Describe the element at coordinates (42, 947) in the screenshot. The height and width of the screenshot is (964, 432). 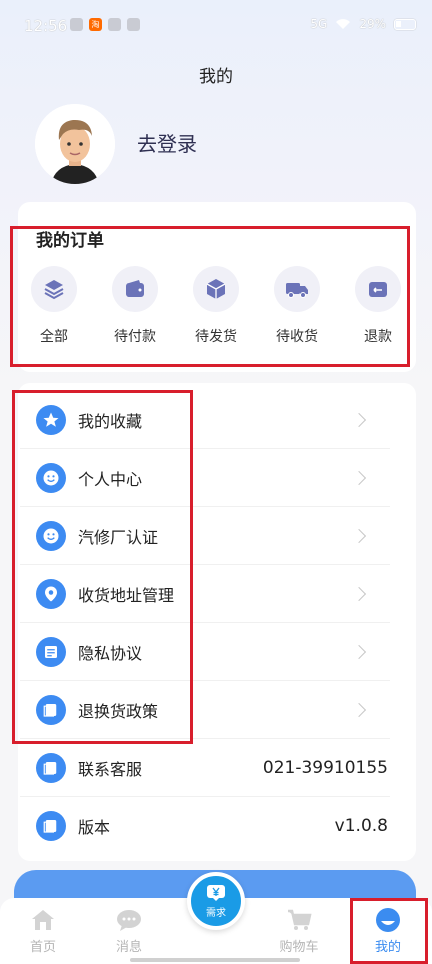
I see `tab-label: 首页` at that location.